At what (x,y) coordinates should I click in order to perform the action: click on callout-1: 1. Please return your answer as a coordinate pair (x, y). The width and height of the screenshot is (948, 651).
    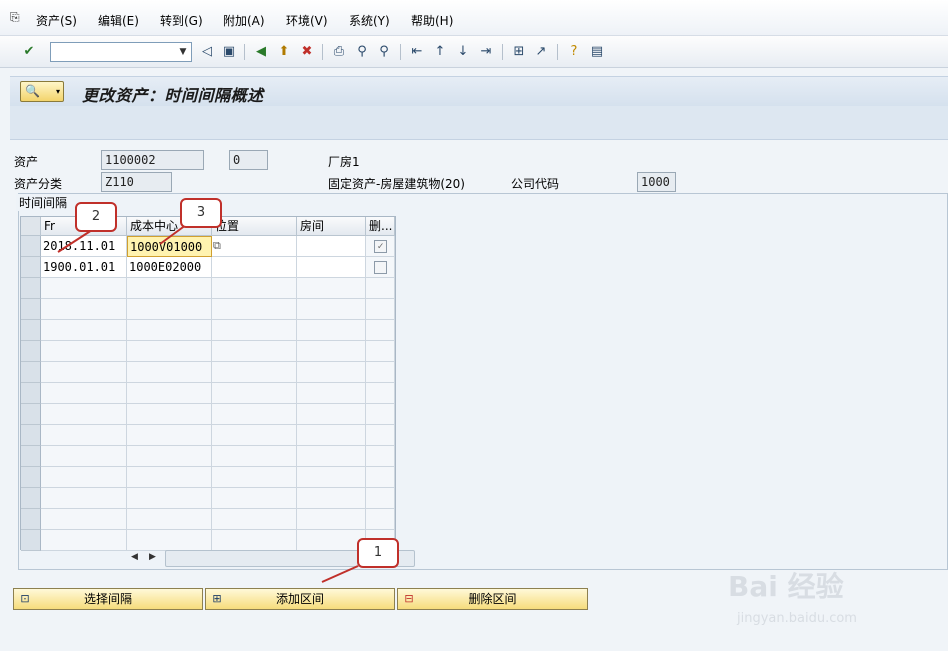
    Looking at the image, I should click on (378, 553).